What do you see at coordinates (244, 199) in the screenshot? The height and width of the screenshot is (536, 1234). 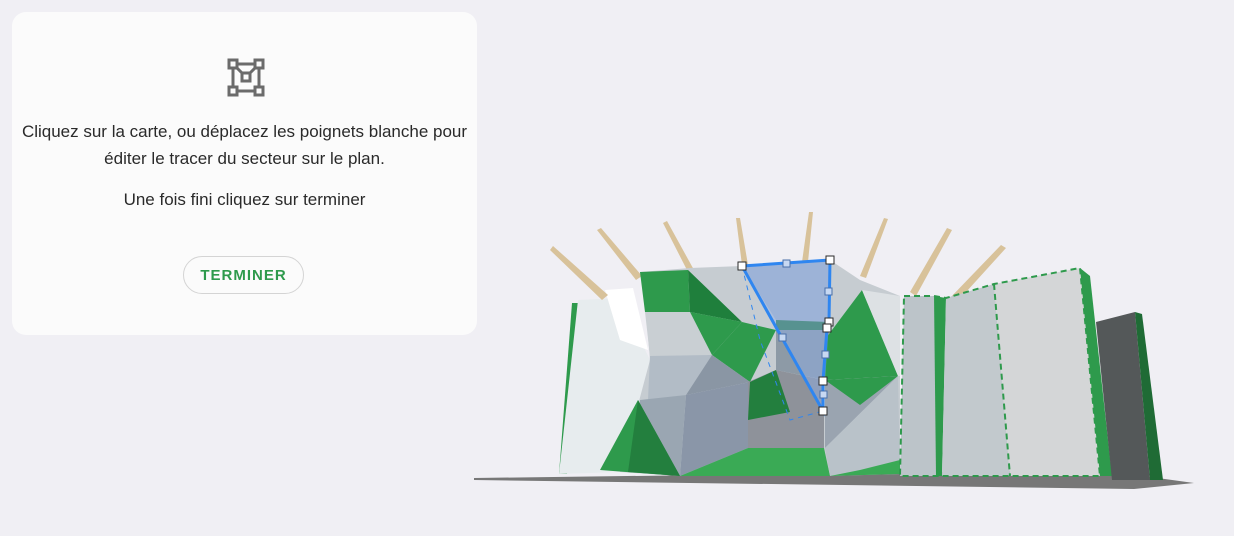 I see `finish-hint-text: Une fois fini cliquez sur terminer` at bounding box center [244, 199].